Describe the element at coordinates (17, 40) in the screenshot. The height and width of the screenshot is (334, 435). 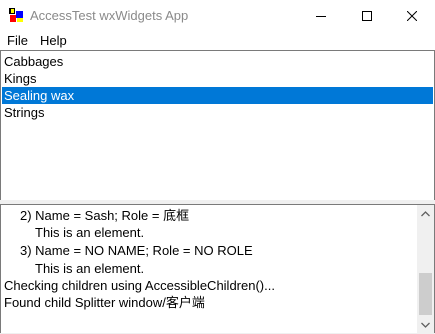
I see `menu-file: File` at that location.